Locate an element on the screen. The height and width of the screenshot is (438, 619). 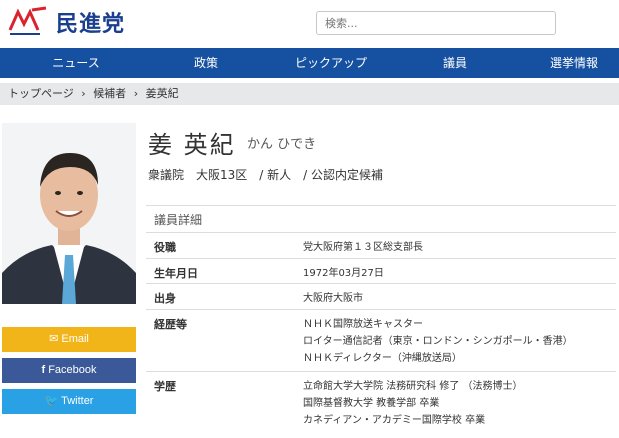
envelope-icon: ✉ is located at coordinates (55, 339).